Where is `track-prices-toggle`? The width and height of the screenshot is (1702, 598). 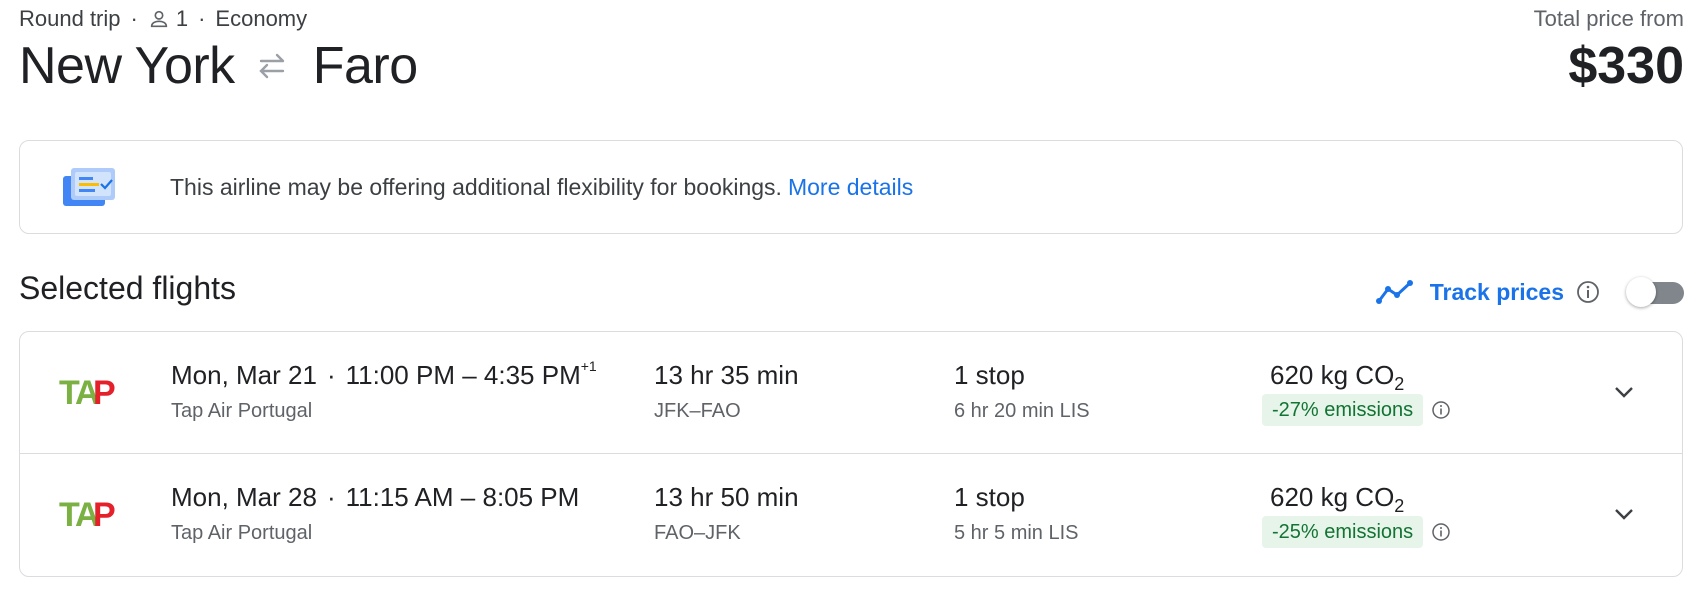 track-prices-toggle is located at coordinates (1655, 292).